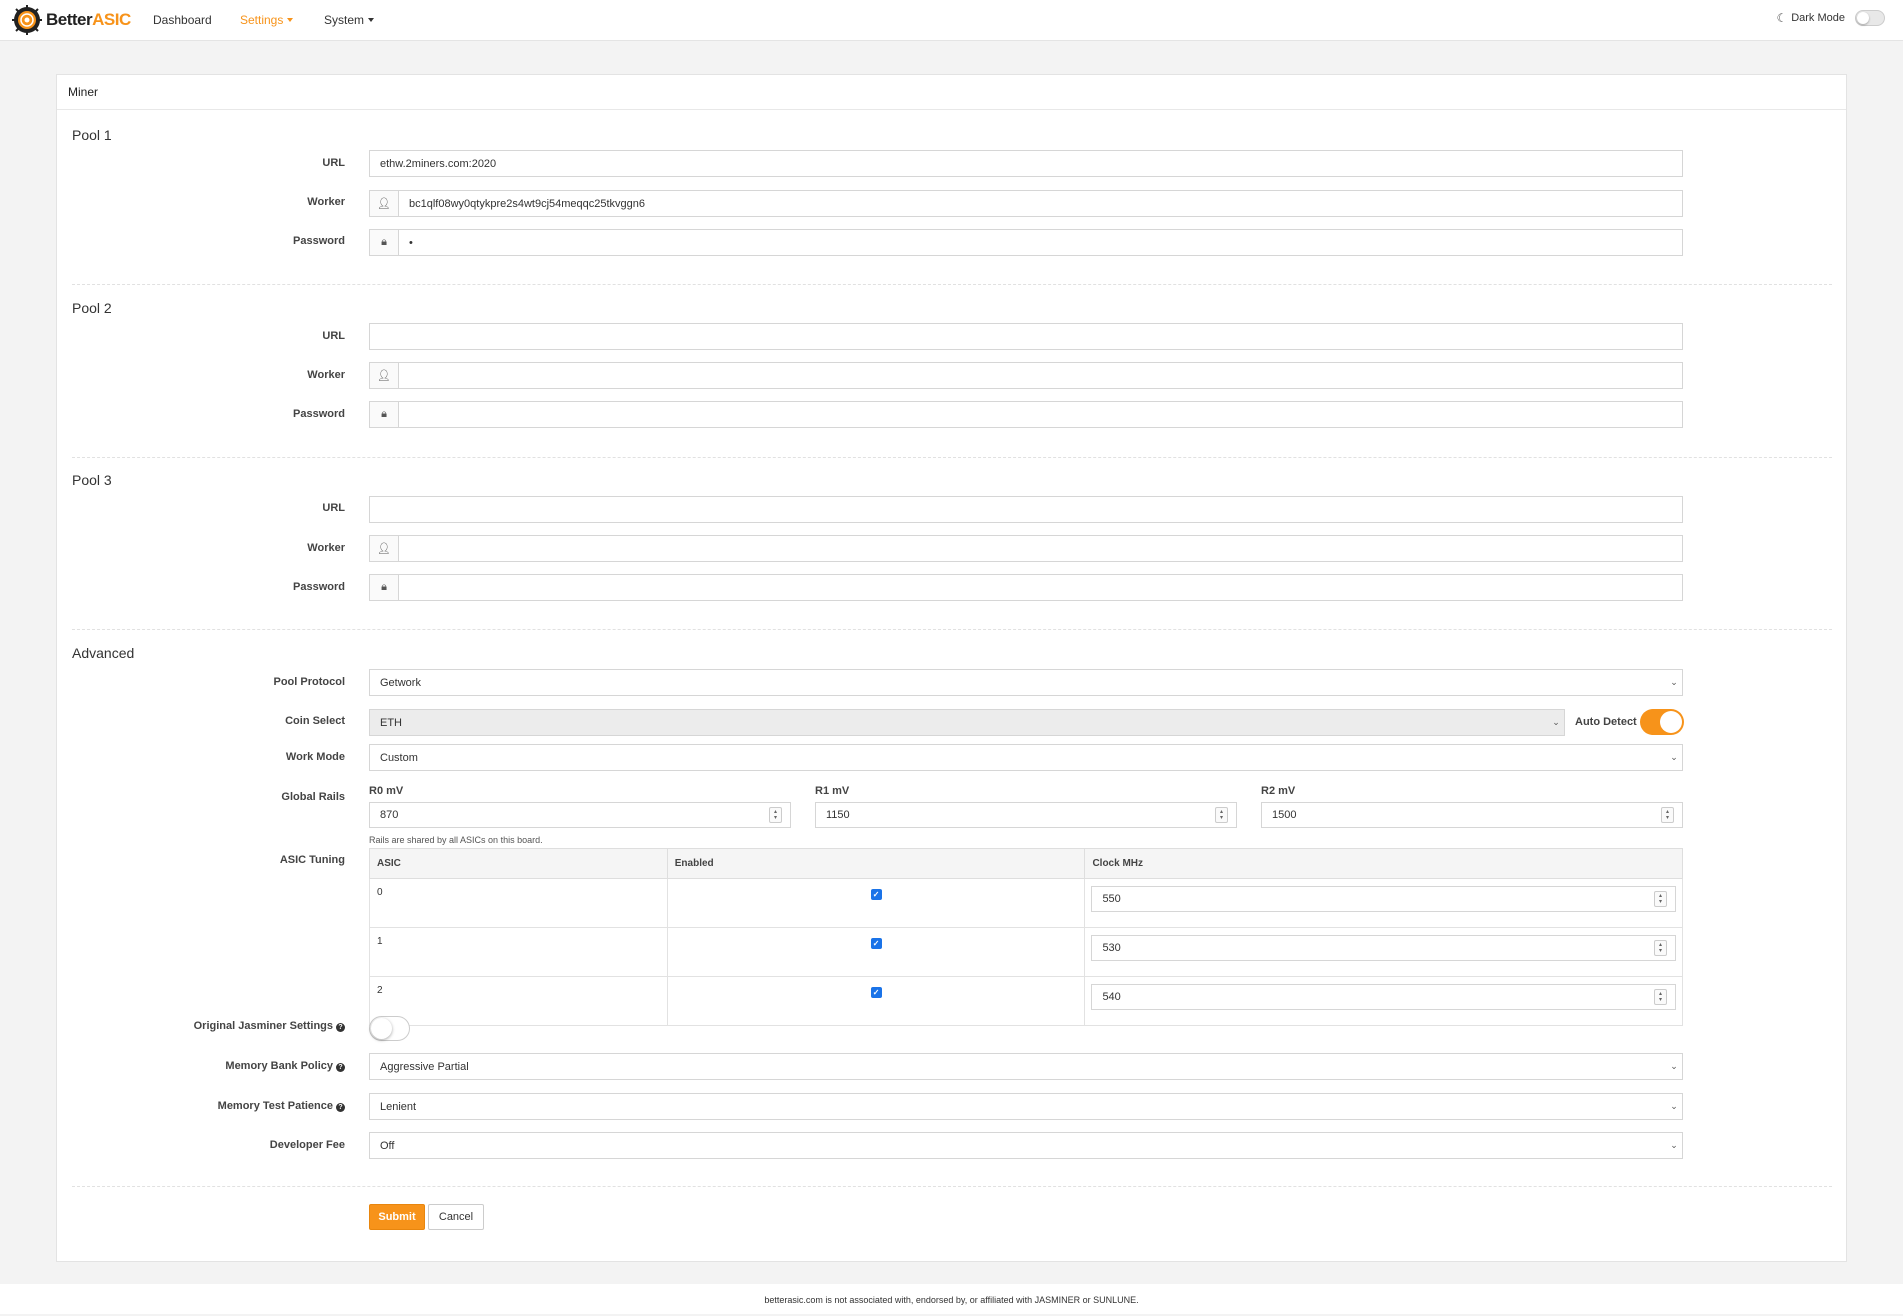  Describe the element at coordinates (313, 797) in the screenshot. I see `global-rails-label: Global Rails` at that location.